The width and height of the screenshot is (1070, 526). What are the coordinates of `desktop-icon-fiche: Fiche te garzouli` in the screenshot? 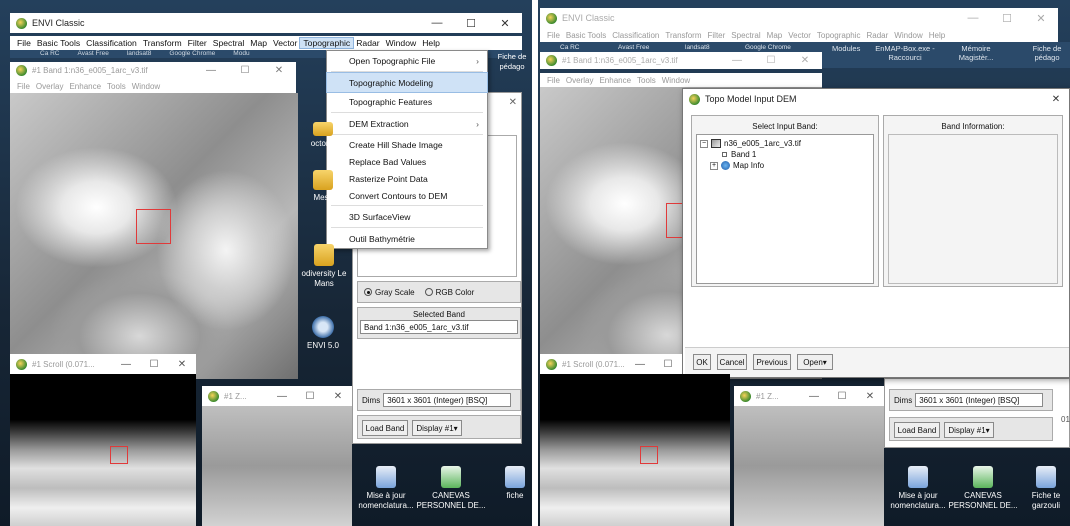 It's located at (1046, 488).